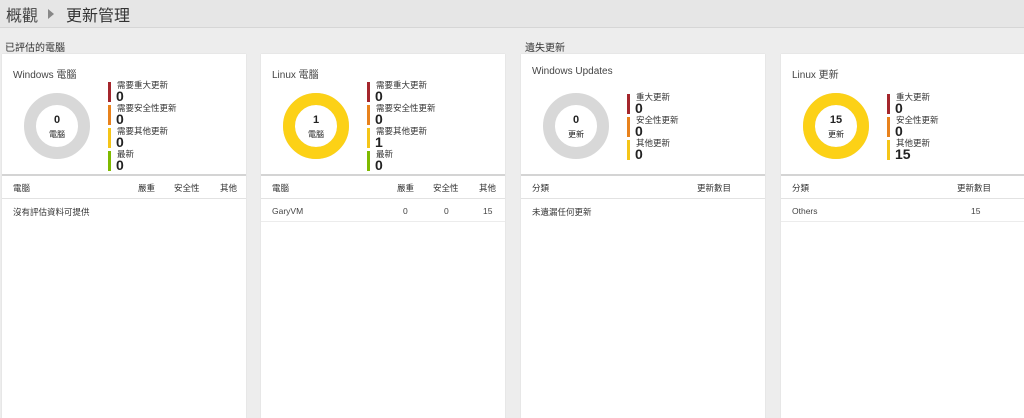 The image size is (1024, 418). I want to click on cell-other-count: 15, so click(488, 211).